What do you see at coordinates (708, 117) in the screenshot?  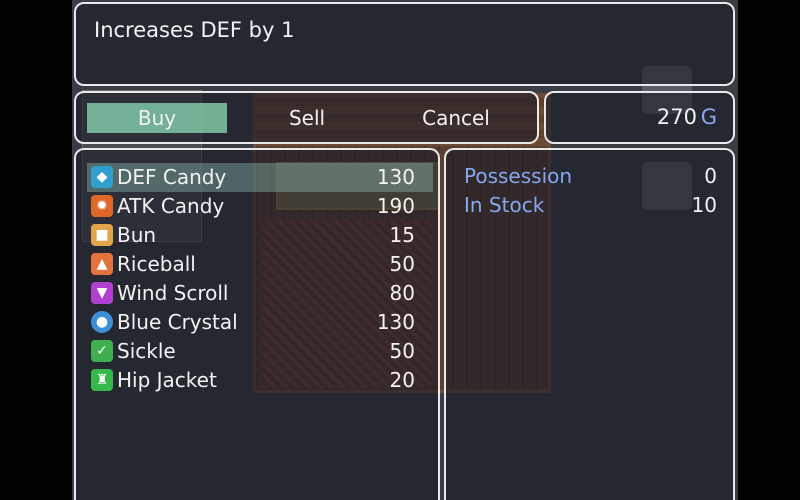 I see `gold-unit: G` at bounding box center [708, 117].